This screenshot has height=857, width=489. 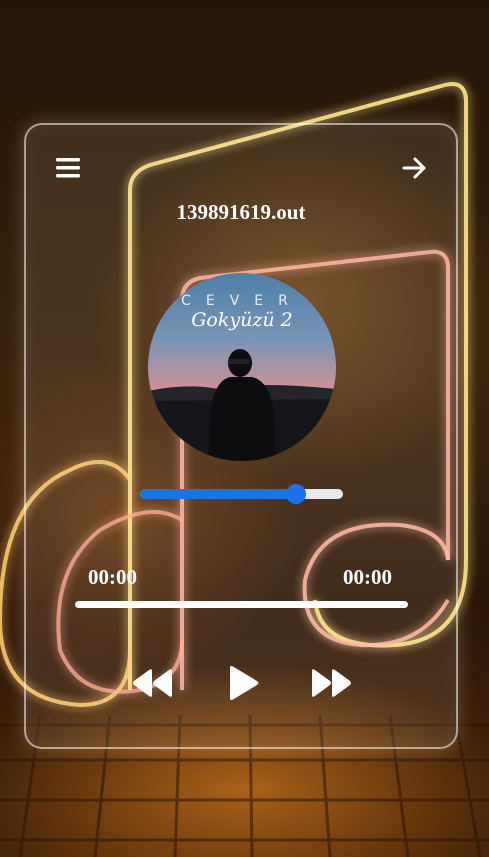 What do you see at coordinates (112, 577) in the screenshot?
I see `current-time: 00:00` at bounding box center [112, 577].